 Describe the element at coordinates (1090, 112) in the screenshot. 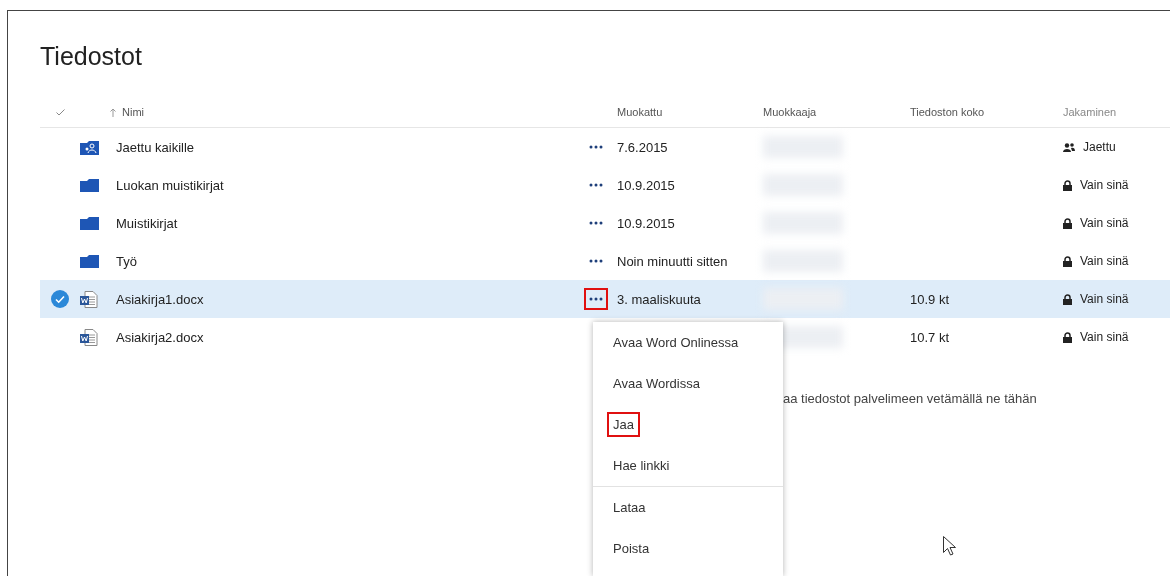

I see `column-header: Jakaminen` at that location.